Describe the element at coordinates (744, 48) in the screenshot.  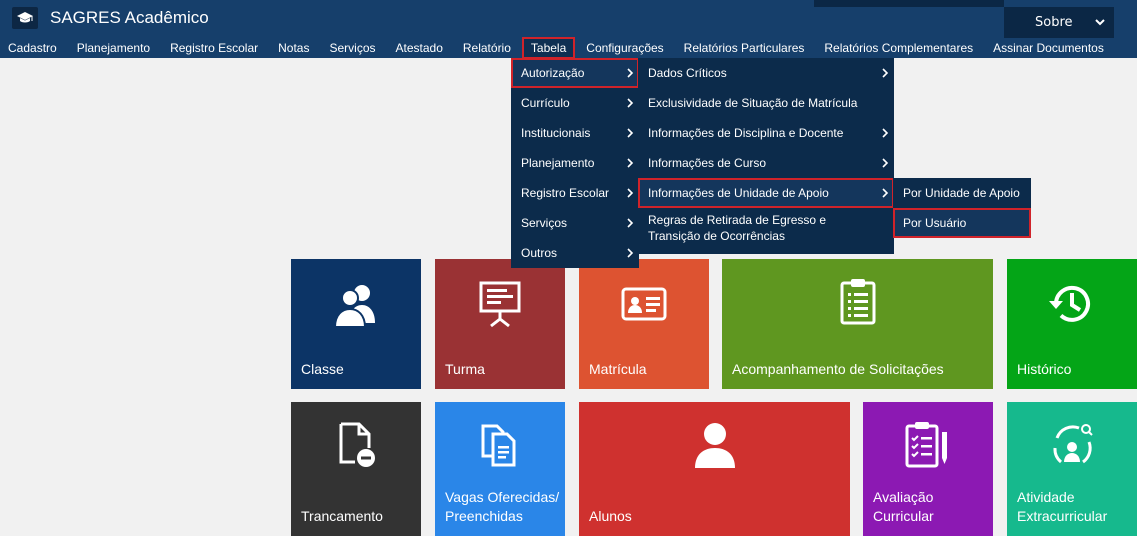
I see `nav-relatorios-particulares: Relatórios Particulares` at that location.